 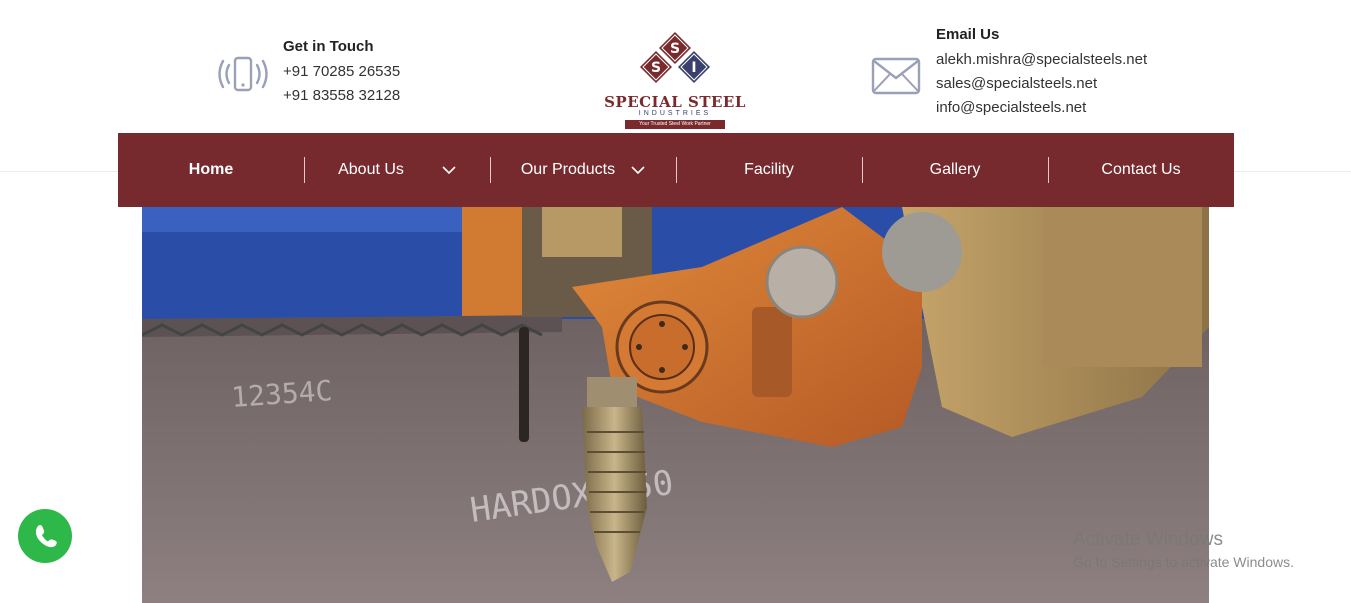 I want to click on email-title: Email Us, so click(x=968, y=34).